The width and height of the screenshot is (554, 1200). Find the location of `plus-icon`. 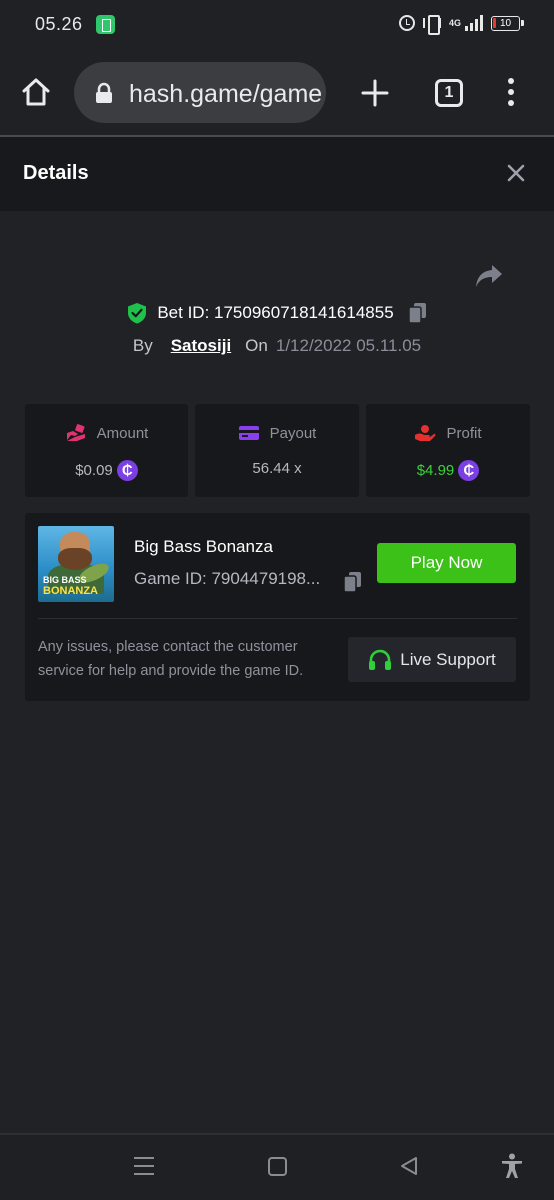

plus-icon is located at coordinates (375, 93).